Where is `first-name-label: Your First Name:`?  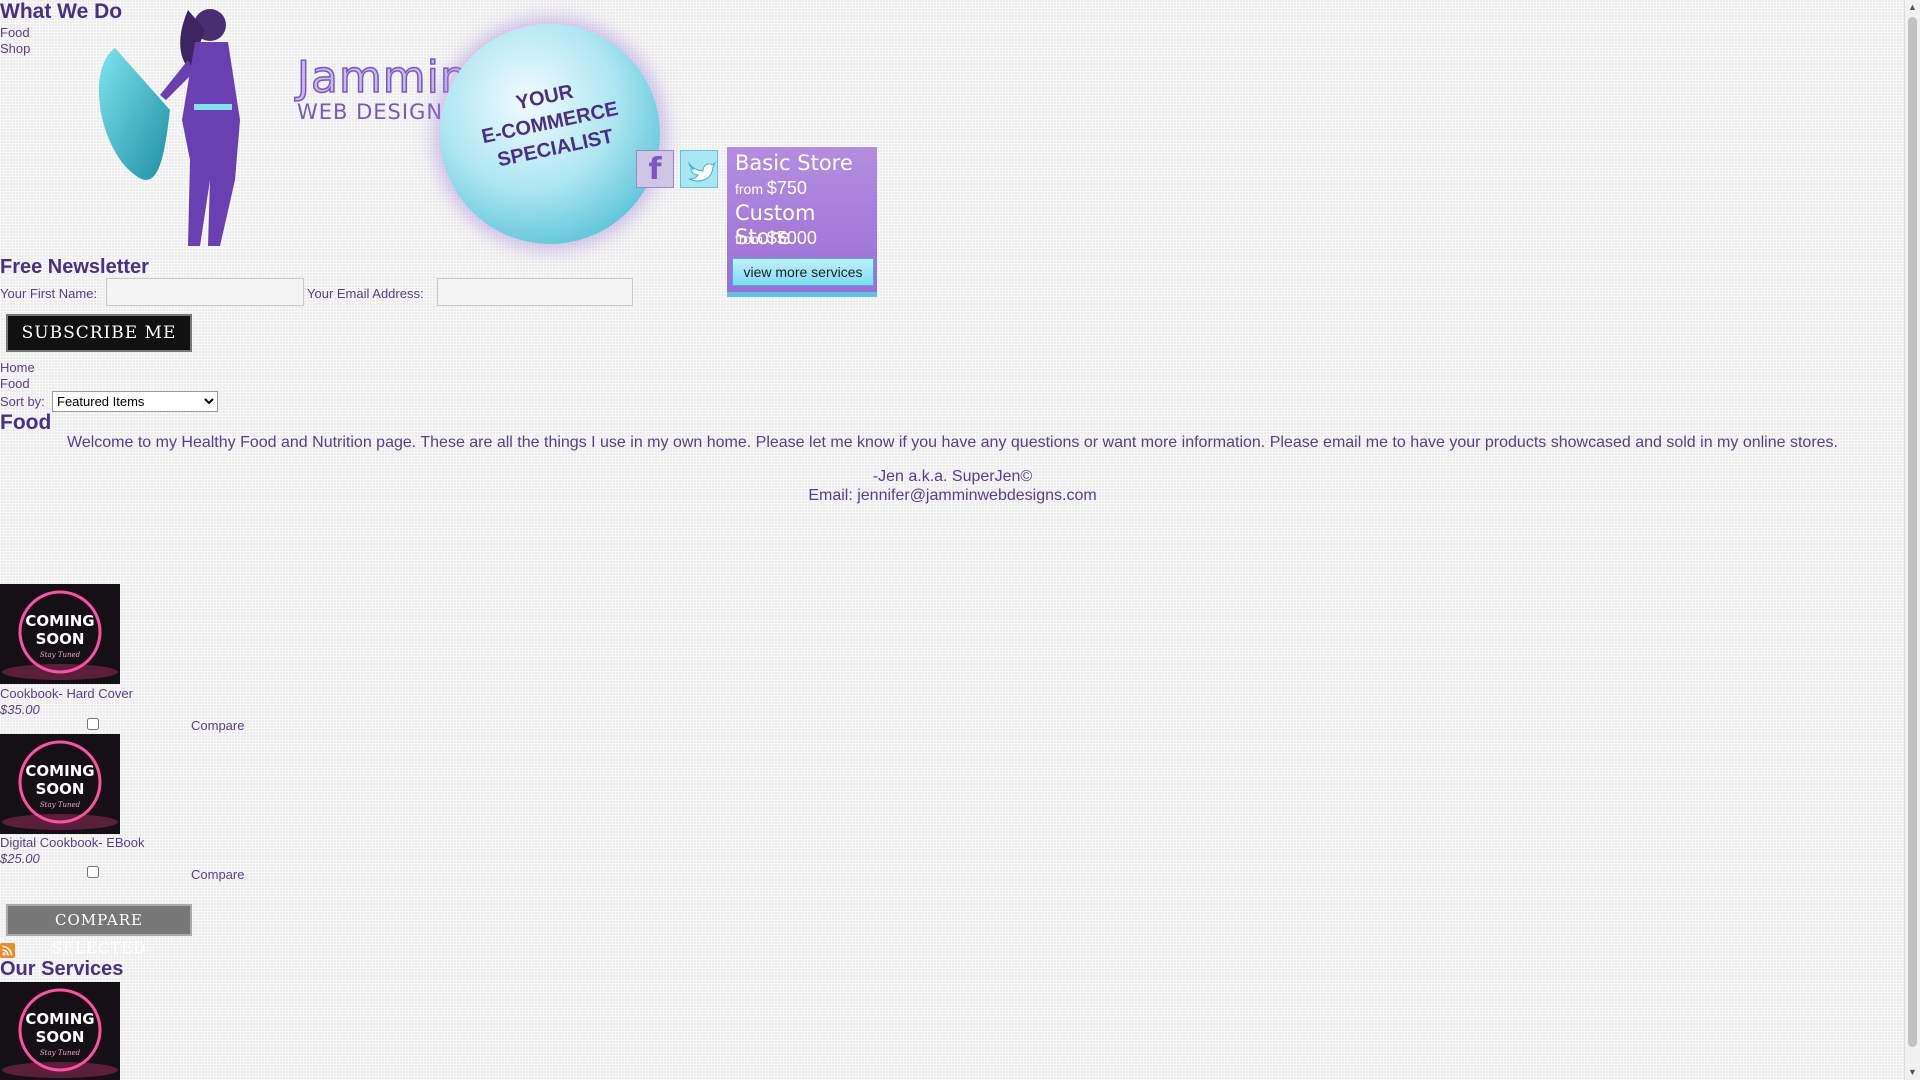
first-name-label: Your First Name: is located at coordinates (49, 293).